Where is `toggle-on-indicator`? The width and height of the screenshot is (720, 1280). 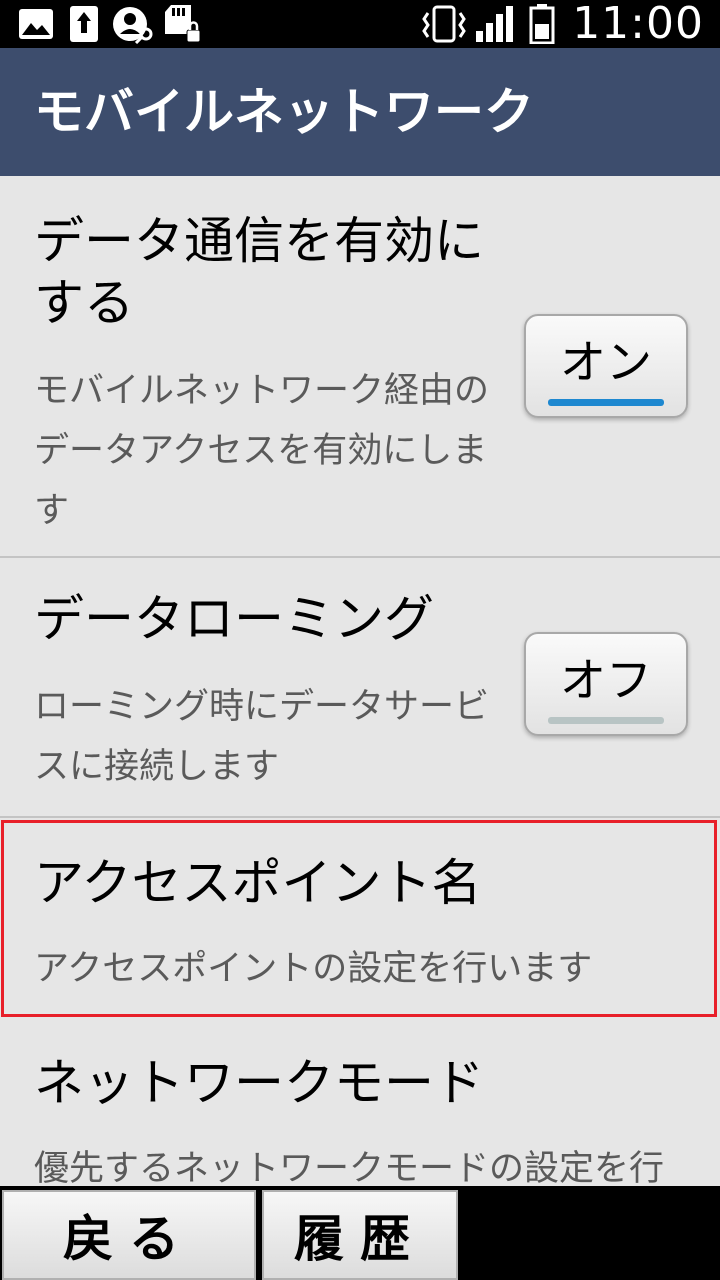 toggle-on-indicator is located at coordinates (606, 402).